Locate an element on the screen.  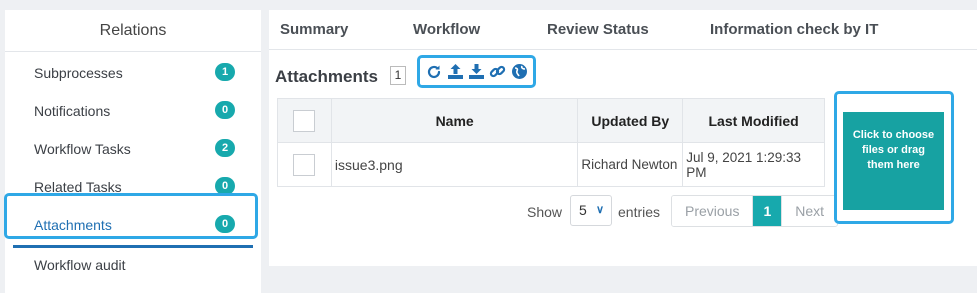
upload-dropzone-frame: Click to choose files or drag them here is located at coordinates (894, 157).